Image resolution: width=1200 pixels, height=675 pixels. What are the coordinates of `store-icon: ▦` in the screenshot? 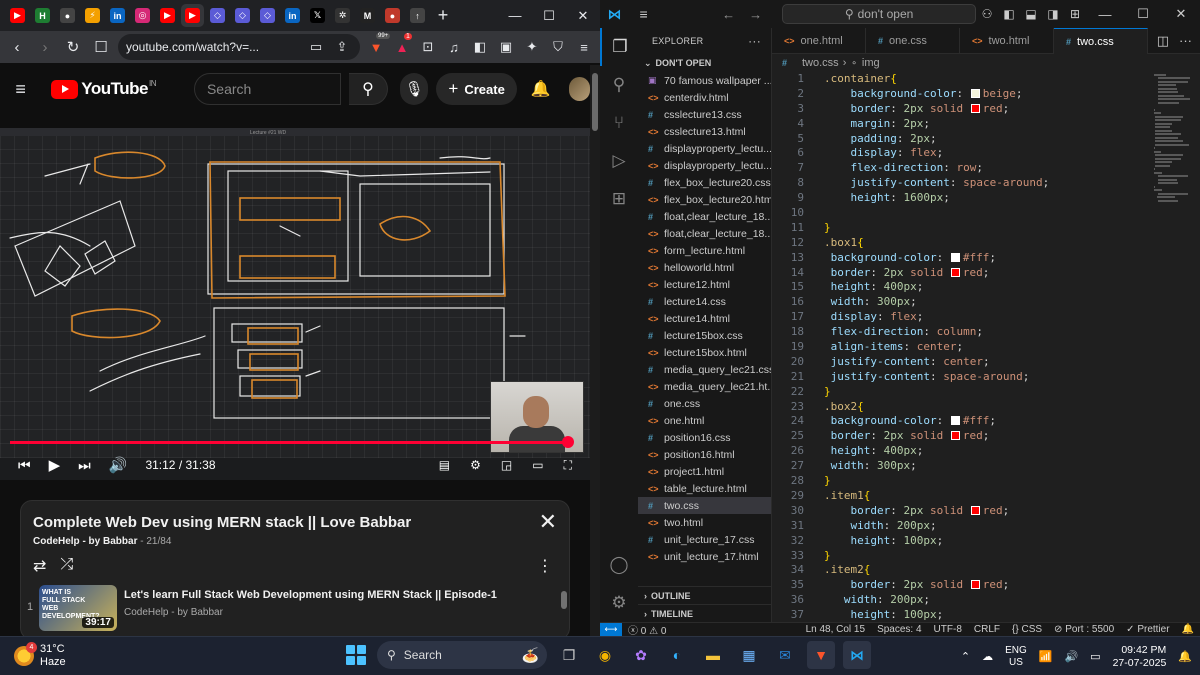 It's located at (749, 655).